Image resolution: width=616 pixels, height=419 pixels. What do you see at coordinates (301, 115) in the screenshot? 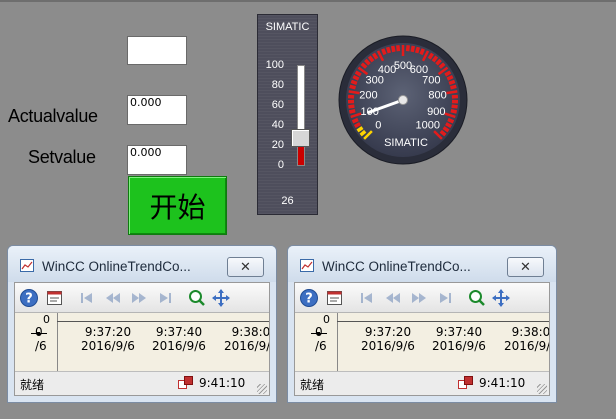
I see `slider-track` at bounding box center [301, 115].